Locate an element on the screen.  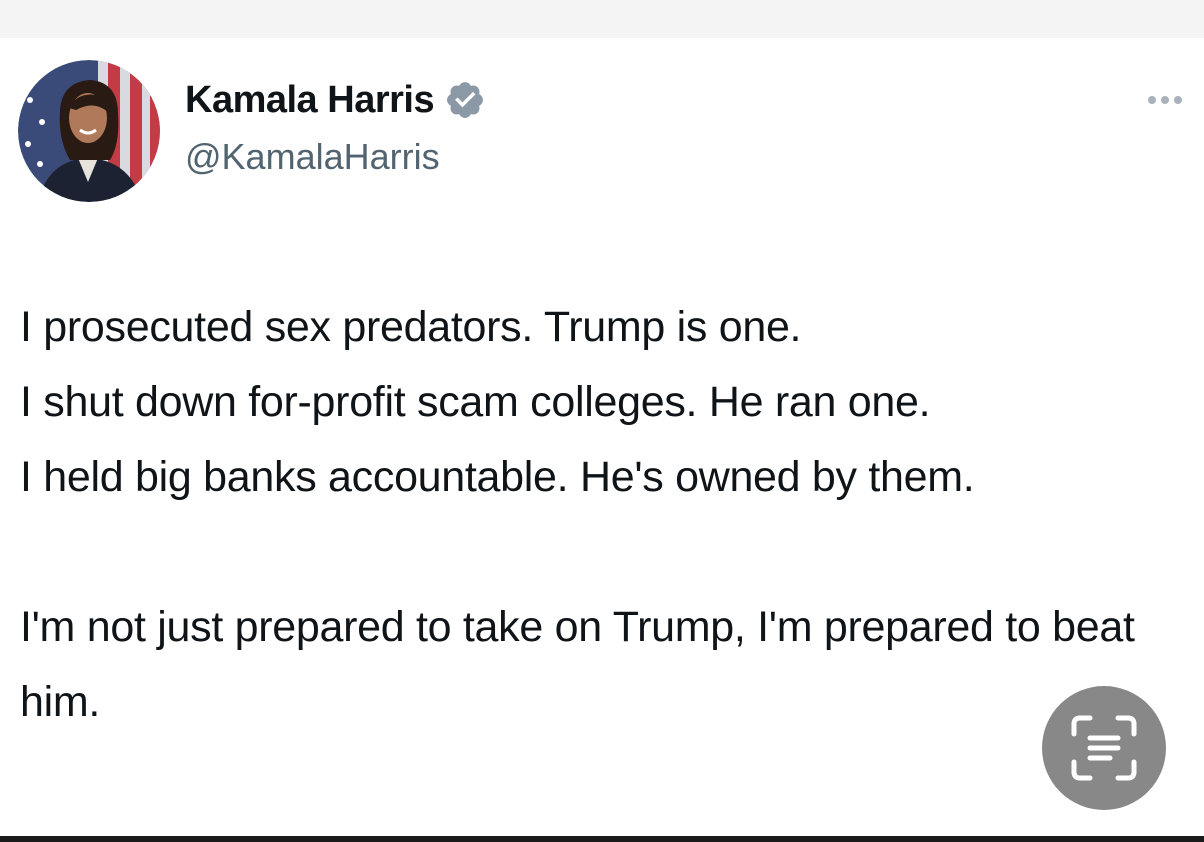
verified-badge-icon is located at coordinates (465, 100).